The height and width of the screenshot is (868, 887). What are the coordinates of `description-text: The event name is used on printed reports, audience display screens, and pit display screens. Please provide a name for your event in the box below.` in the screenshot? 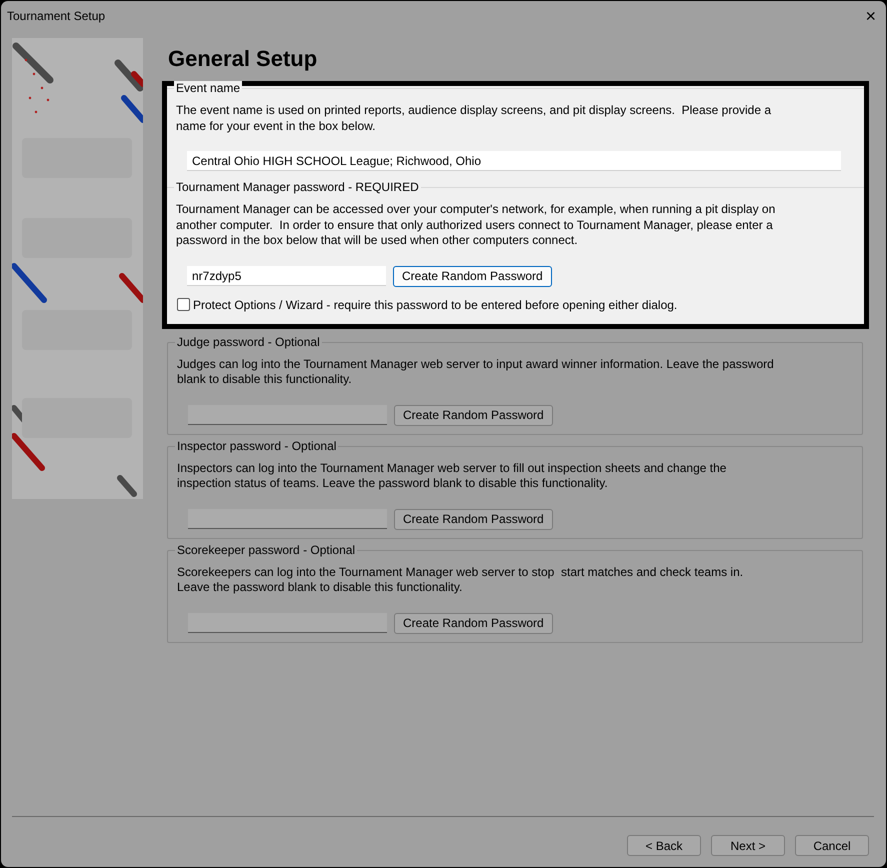 It's located at (474, 118).